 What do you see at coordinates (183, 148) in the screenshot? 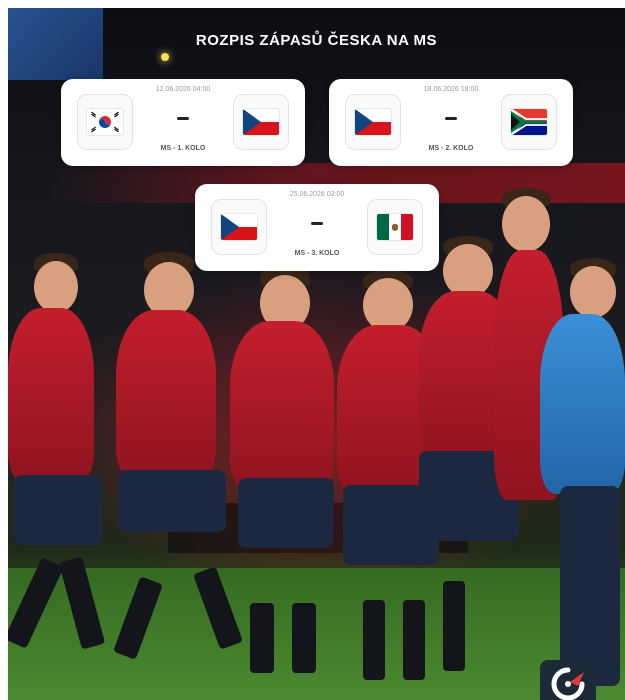
I see `match-stage: MS - 1. KOLO` at bounding box center [183, 148].